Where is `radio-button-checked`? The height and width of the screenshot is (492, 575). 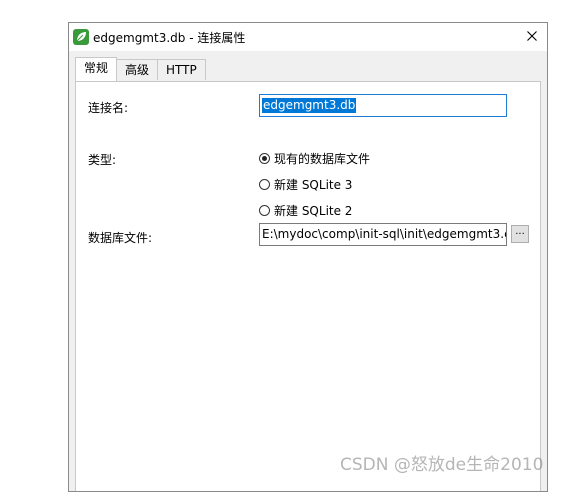 radio-button-checked is located at coordinates (264, 158).